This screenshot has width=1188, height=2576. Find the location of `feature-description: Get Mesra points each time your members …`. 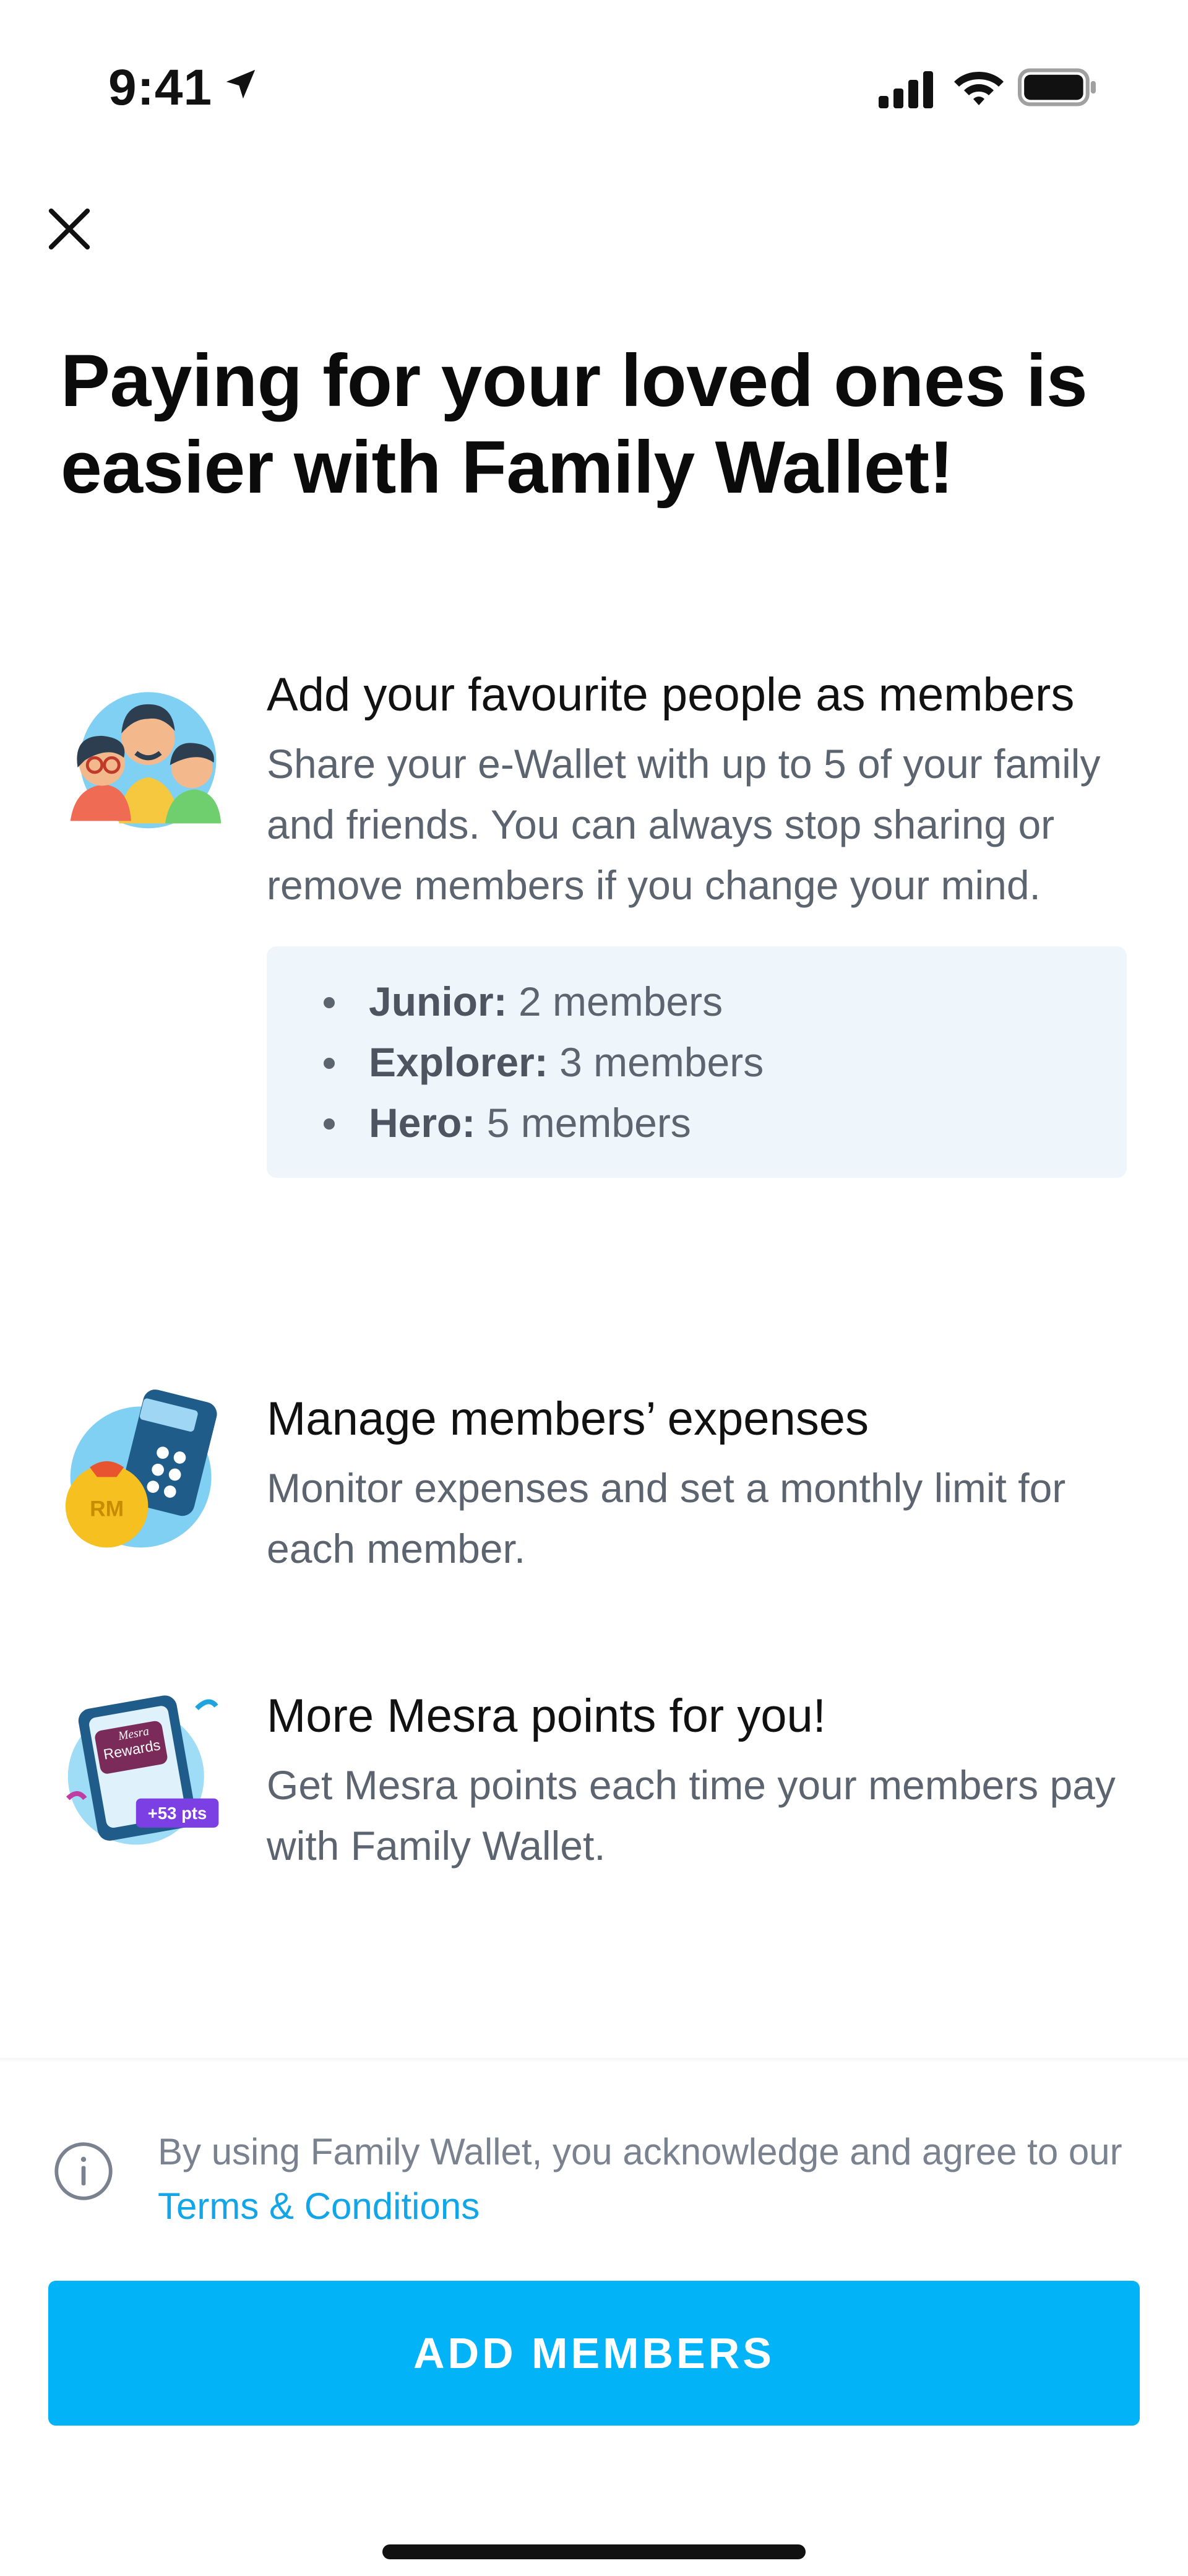

feature-description: Get Mesra points each time your members … is located at coordinates (691, 1815).